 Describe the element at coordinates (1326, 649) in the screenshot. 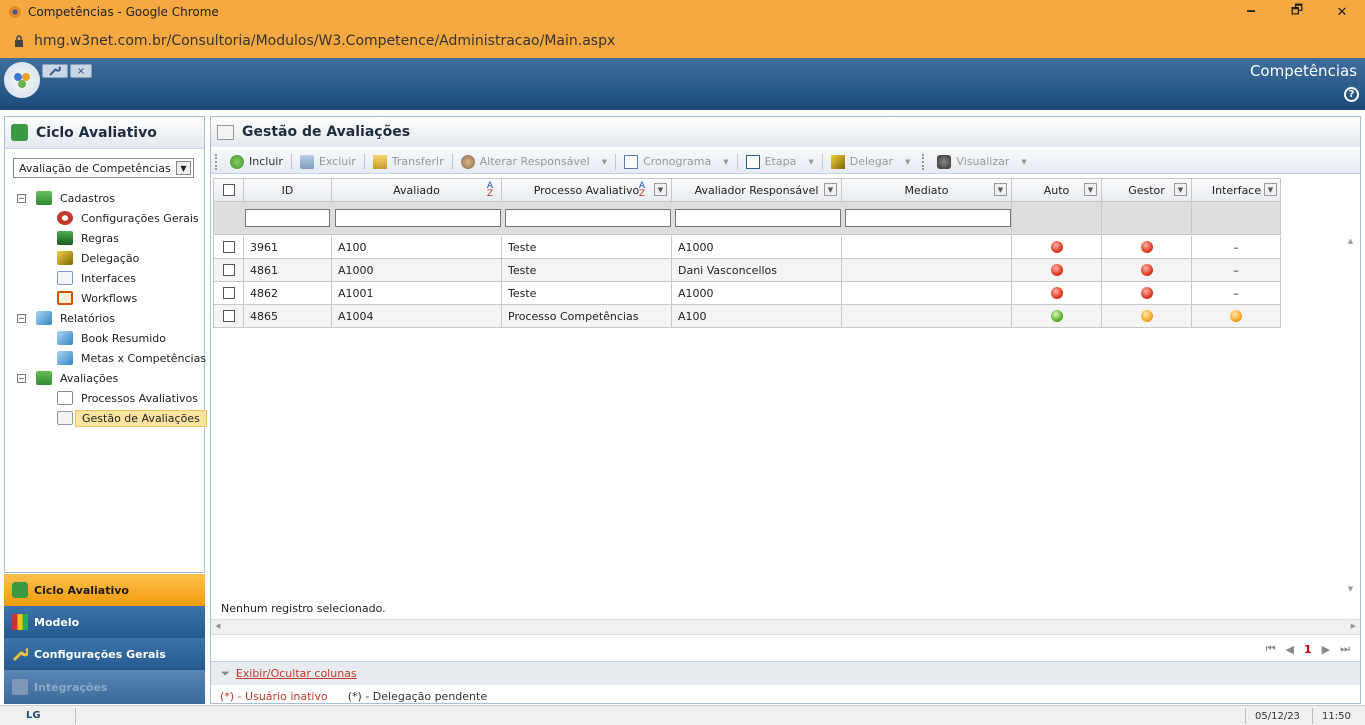

I see `next-page-icon: ▶` at that location.